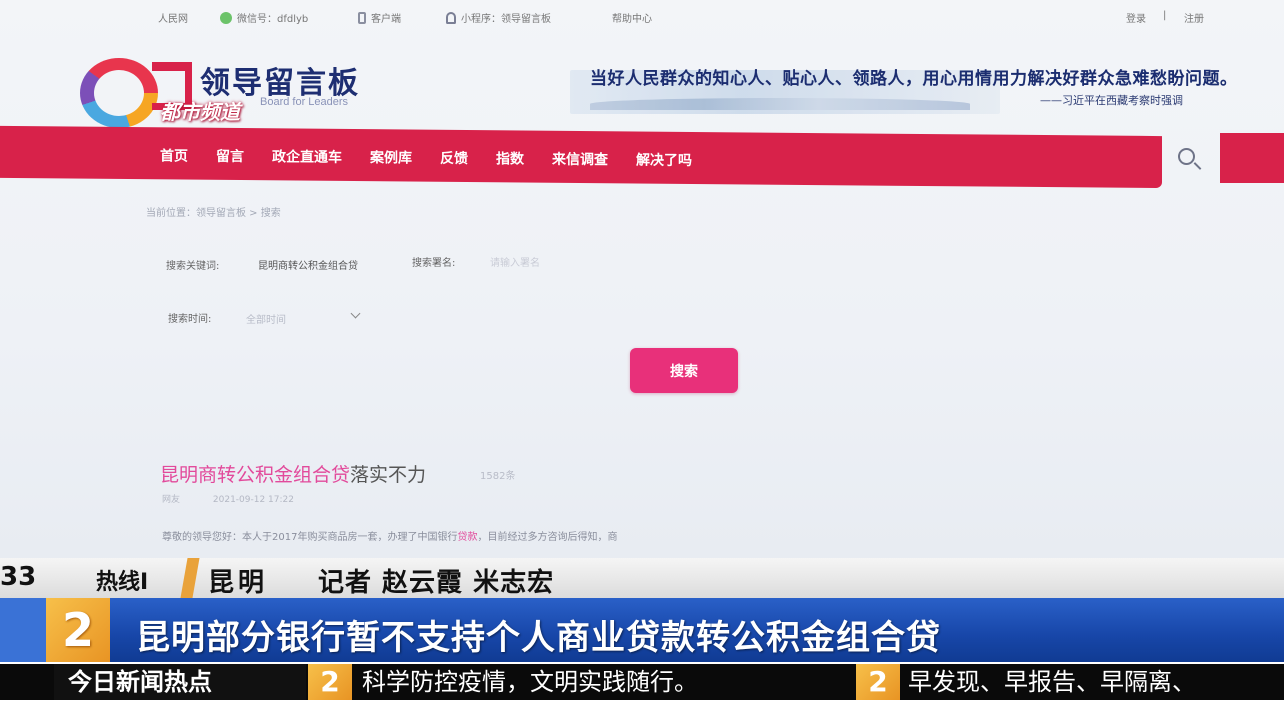 The image size is (1284, 720). What do you see at coordinates (238, 583) in the screenshot?
I see `location-label: 昆明` at bounding box center [238, 583].